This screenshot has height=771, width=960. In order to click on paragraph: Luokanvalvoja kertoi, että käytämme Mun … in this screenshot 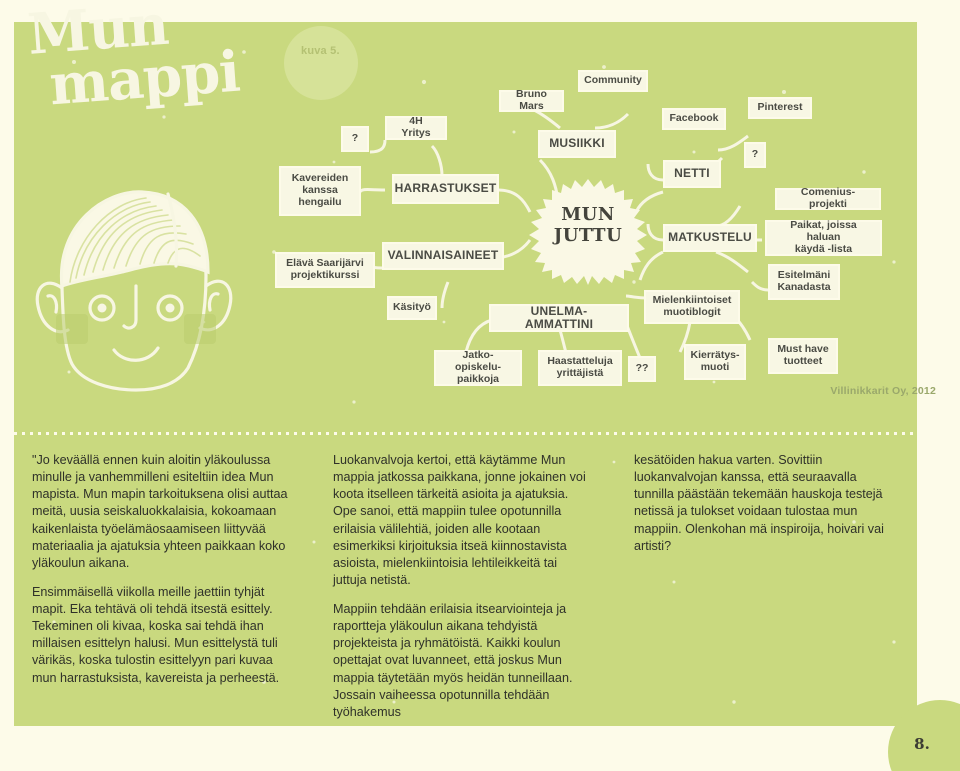, I will do `click(459, 520)`.